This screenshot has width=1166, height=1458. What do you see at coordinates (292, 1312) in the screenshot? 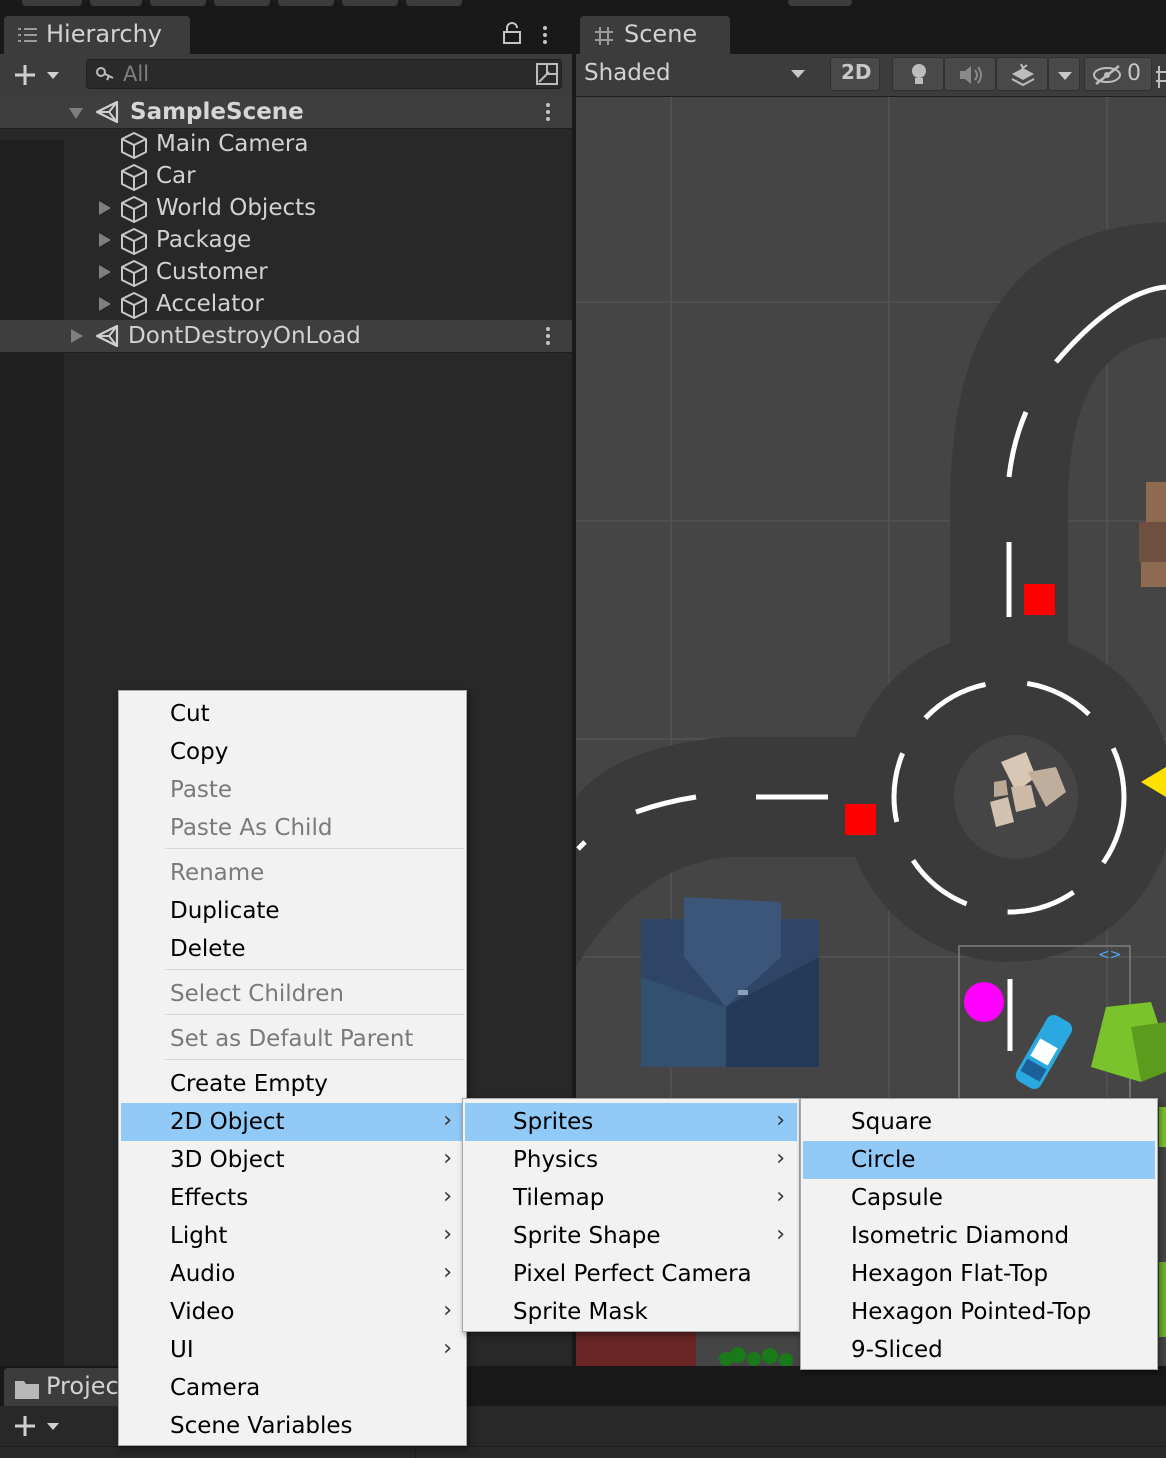
I see `menu-item-video: Video ›` at bounding box center [292, 1312].